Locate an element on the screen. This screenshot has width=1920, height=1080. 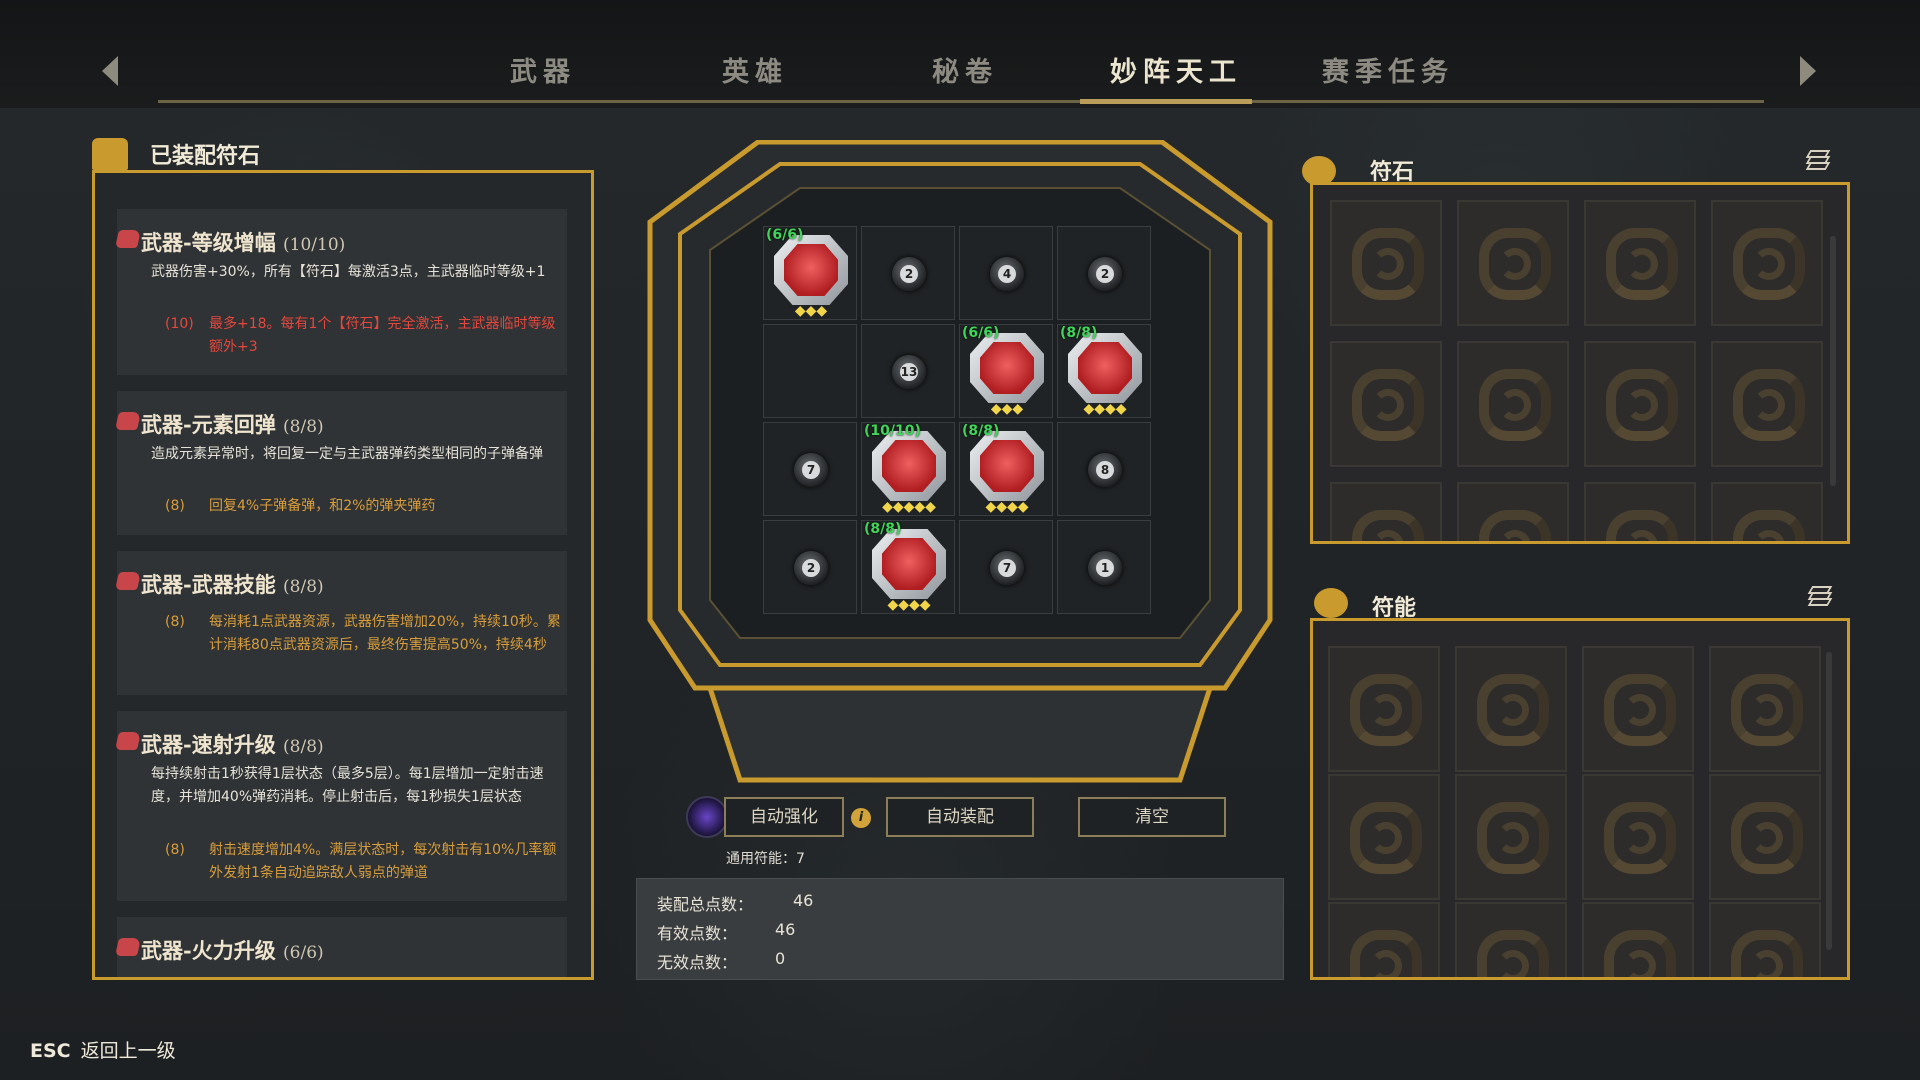
energy-orb-icon: 4 is located at coordinates (1007, 274).